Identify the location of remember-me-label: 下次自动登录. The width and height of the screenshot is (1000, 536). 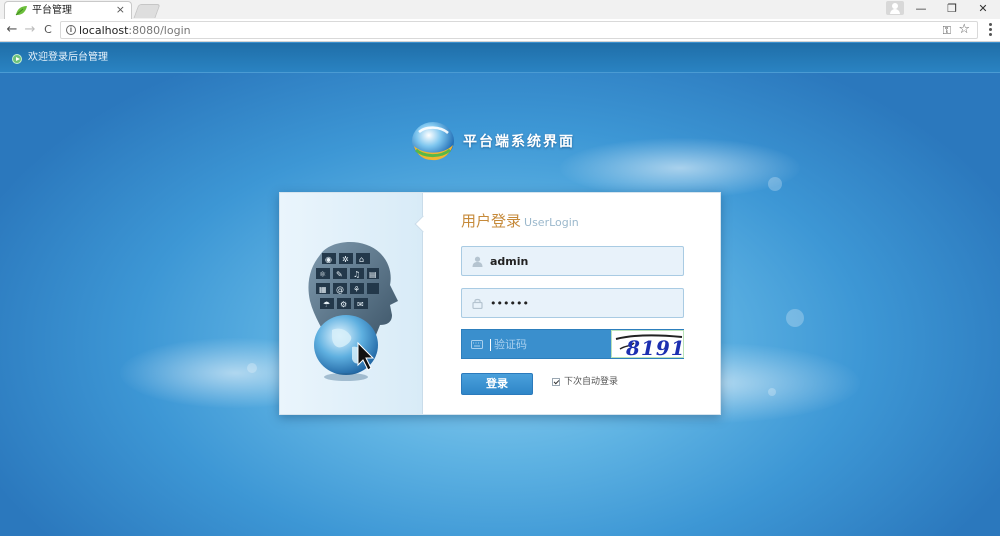
(591, 382).